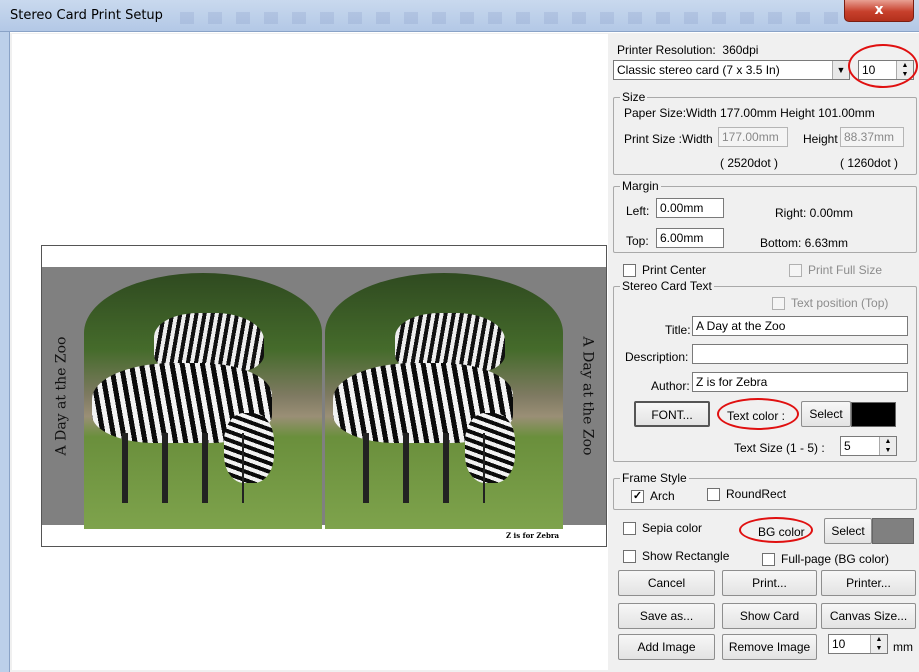 The image size is (919, 672). I want to click on card-footer-text: Z is for Zebra, so click(533, 535).